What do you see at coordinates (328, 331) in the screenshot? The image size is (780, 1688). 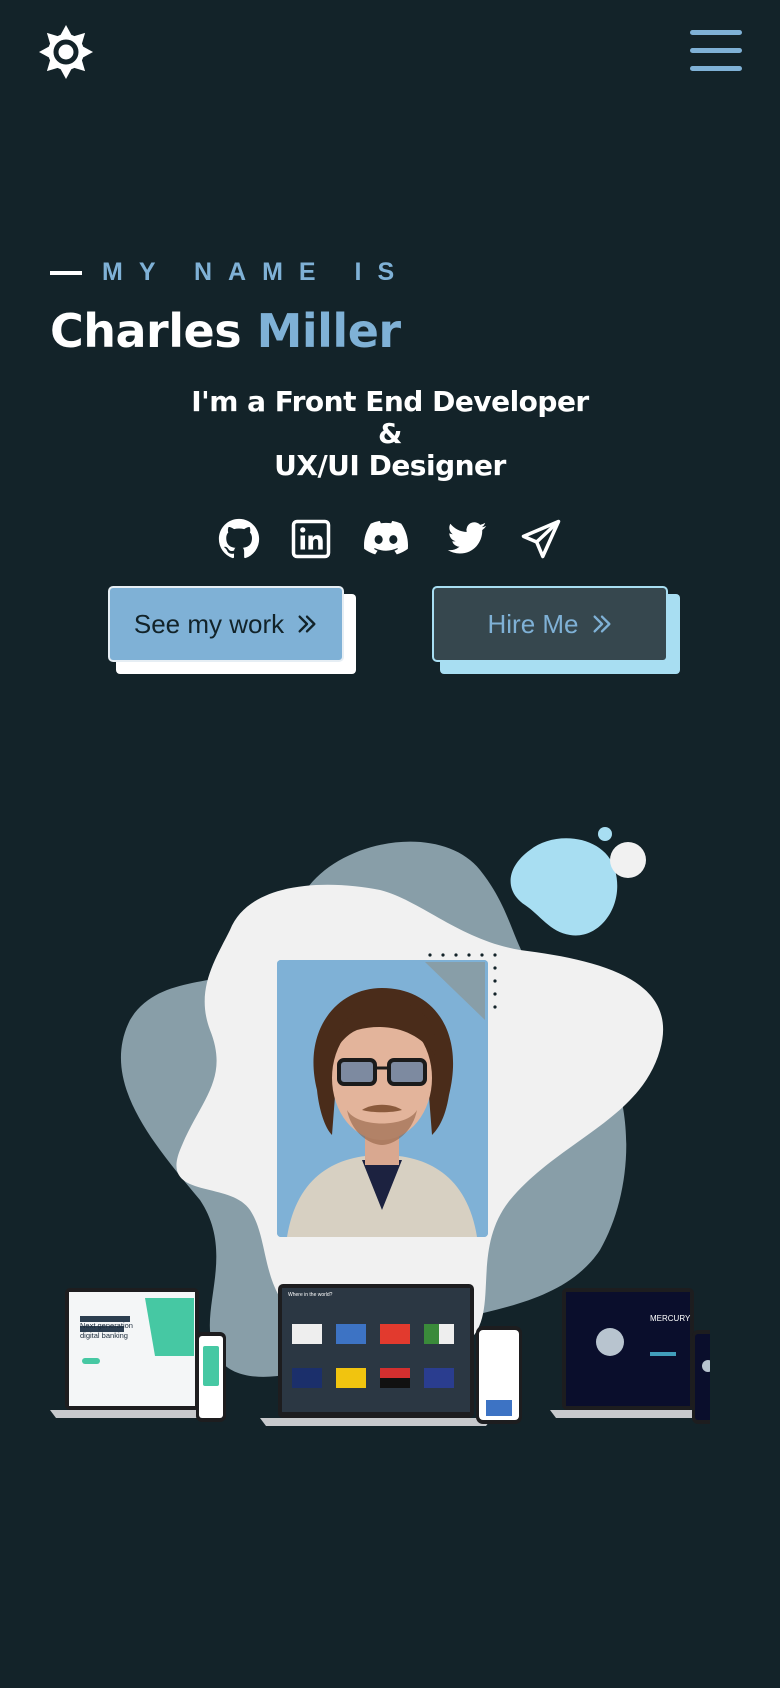 I see `last-name: Miller` at bounding box center [328, 331].